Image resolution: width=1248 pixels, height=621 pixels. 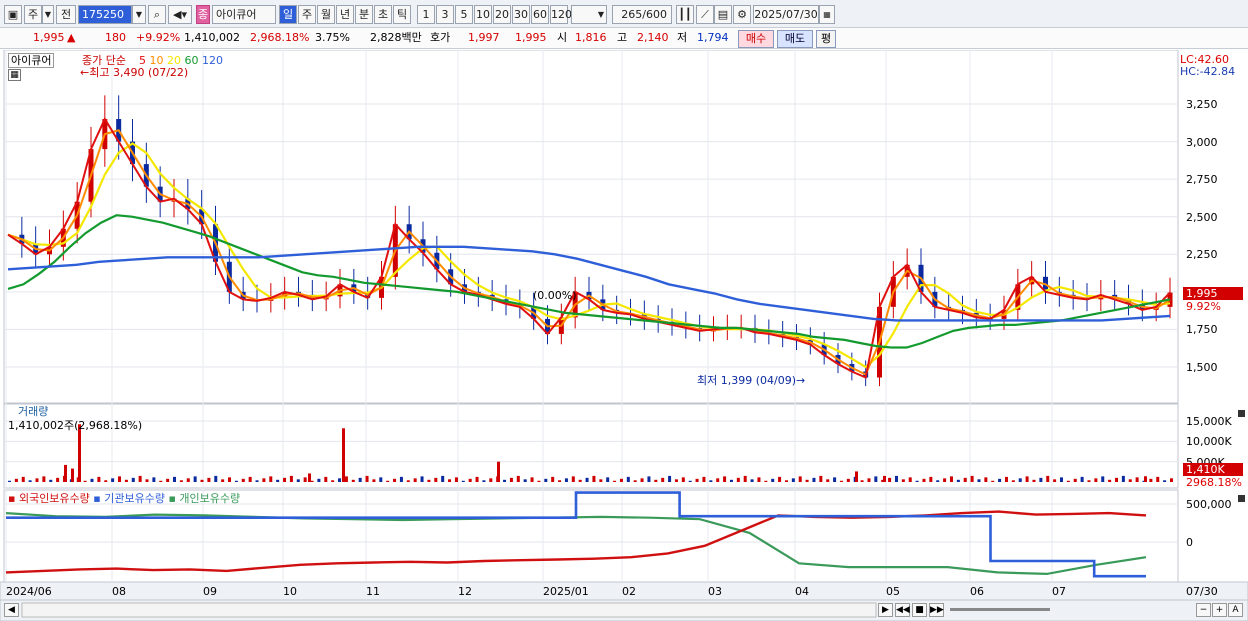 I want to click on interval-button-7: 120, so click(x=561, y=14).